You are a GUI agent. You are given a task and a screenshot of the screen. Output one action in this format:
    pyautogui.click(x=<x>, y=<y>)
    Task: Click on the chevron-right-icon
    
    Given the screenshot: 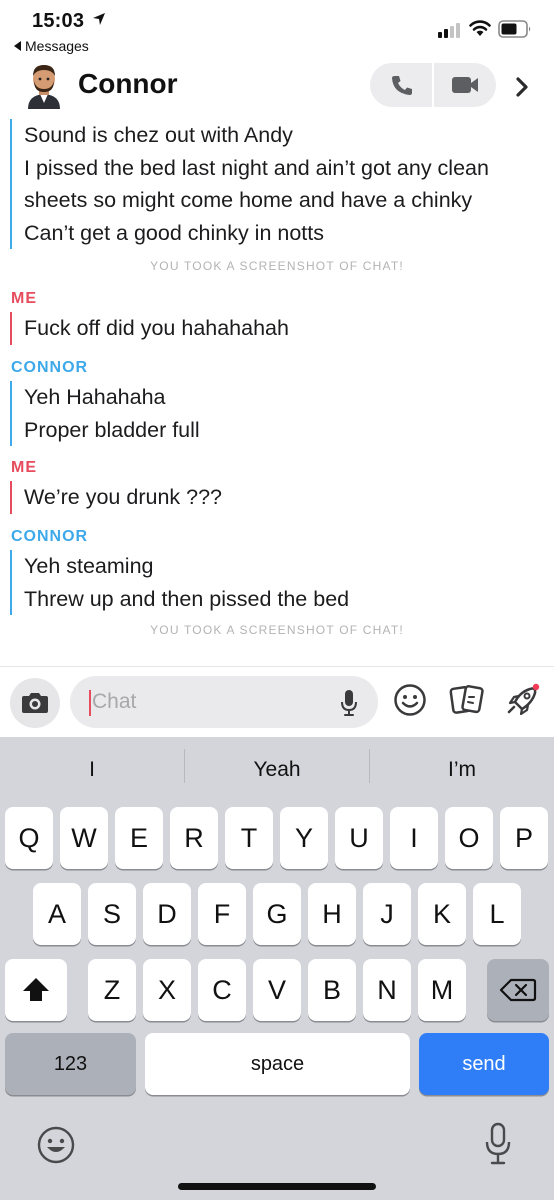 What is the action you would take?
    pyautogui.click(x=522, y=87)
    